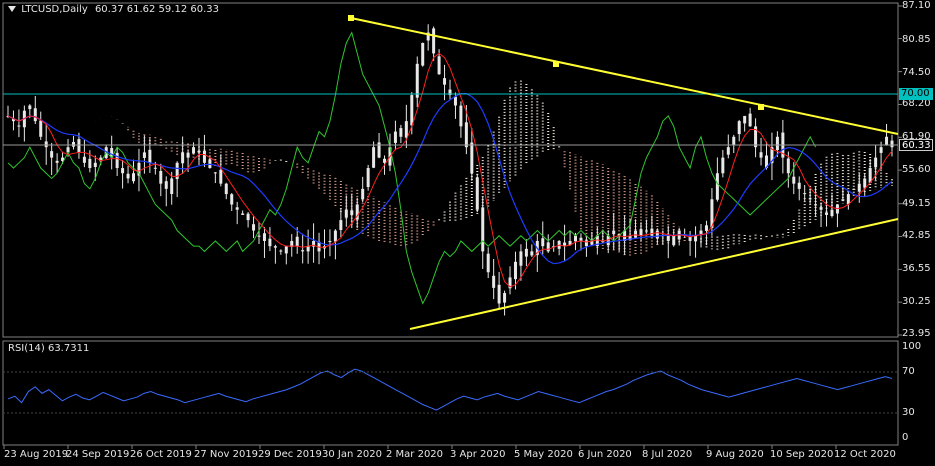  I want to click on price-tick: 49.15, so click(916, 203).